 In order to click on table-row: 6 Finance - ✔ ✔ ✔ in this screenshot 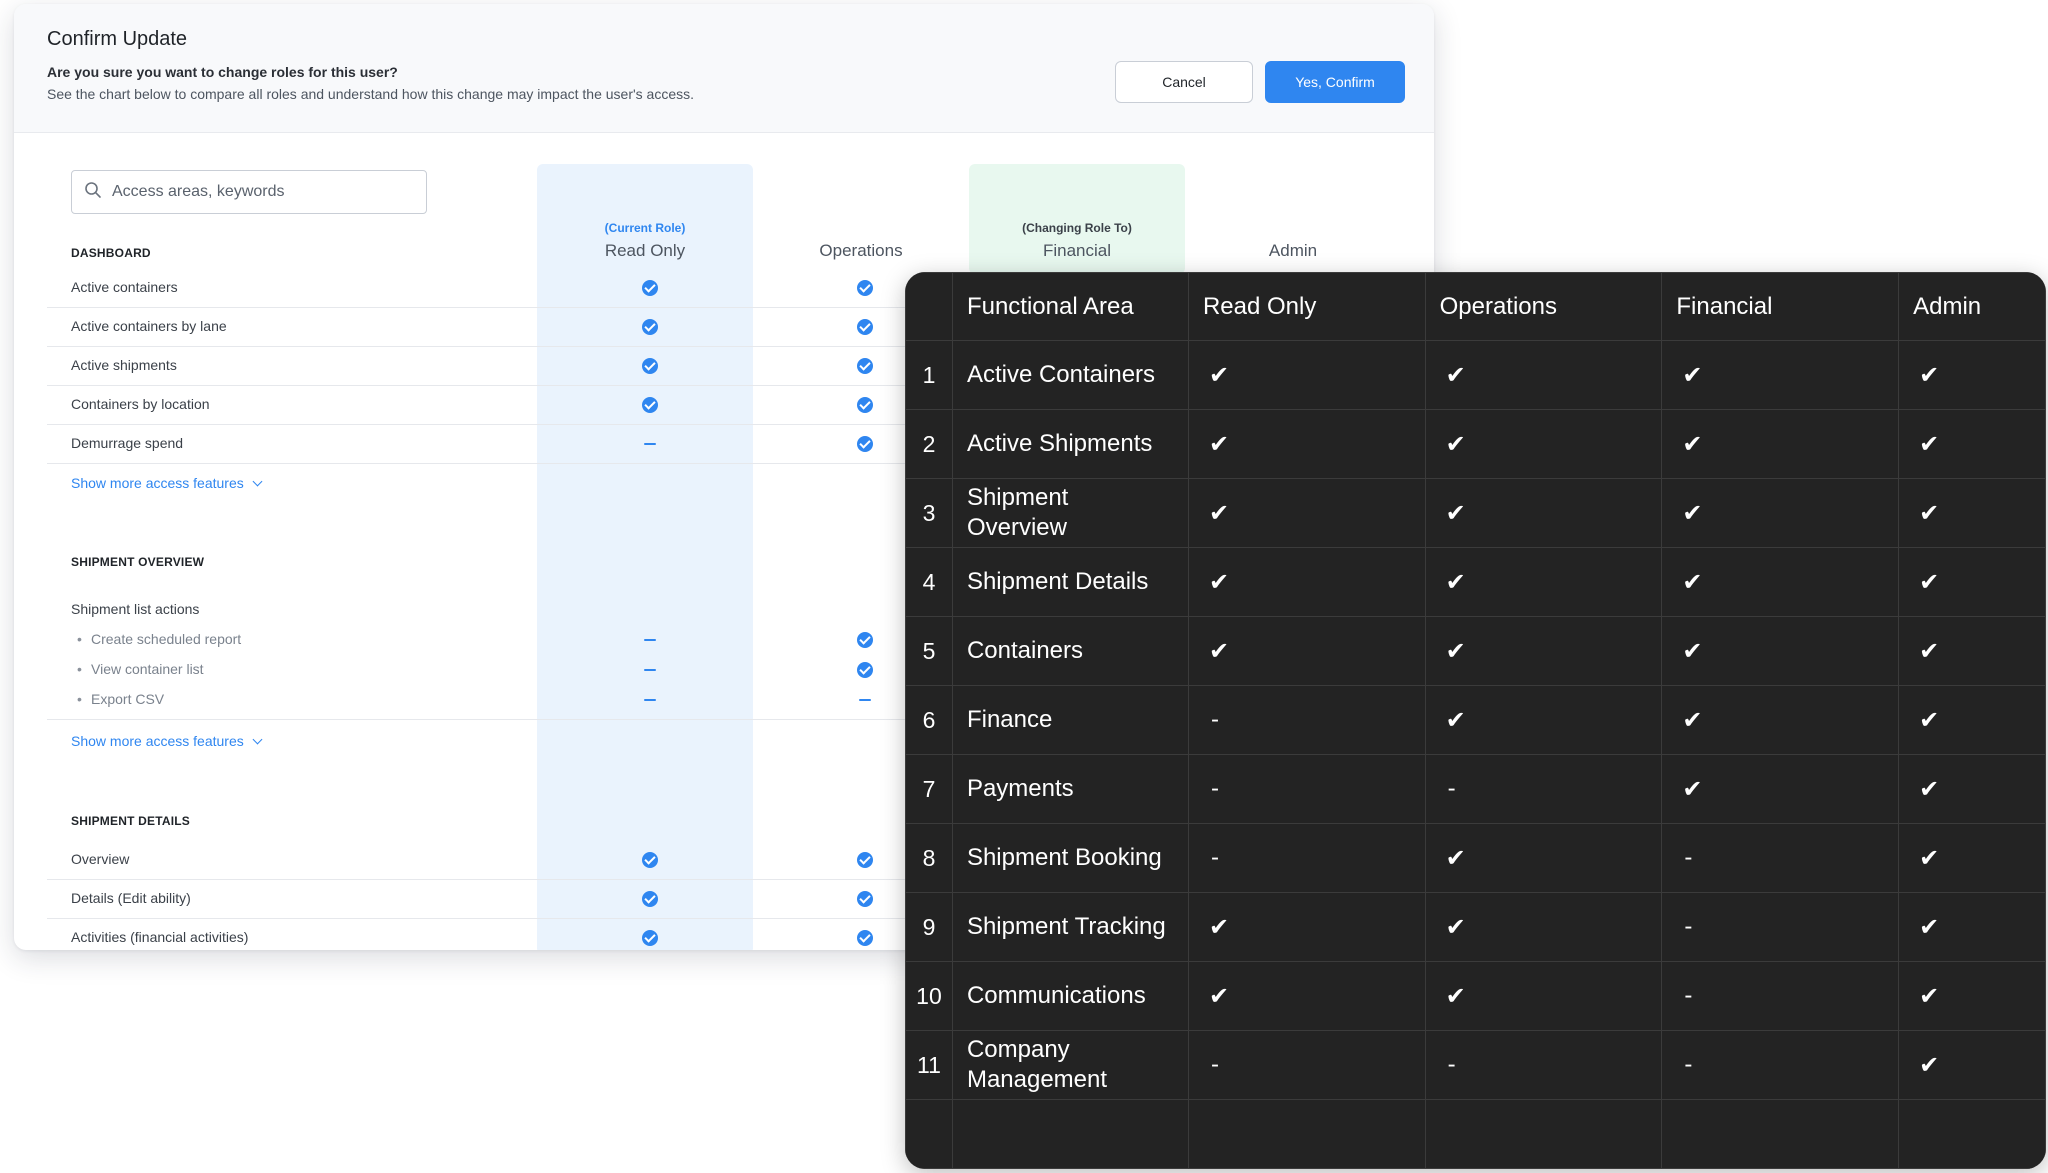, I will do `click(1475, 720)`.